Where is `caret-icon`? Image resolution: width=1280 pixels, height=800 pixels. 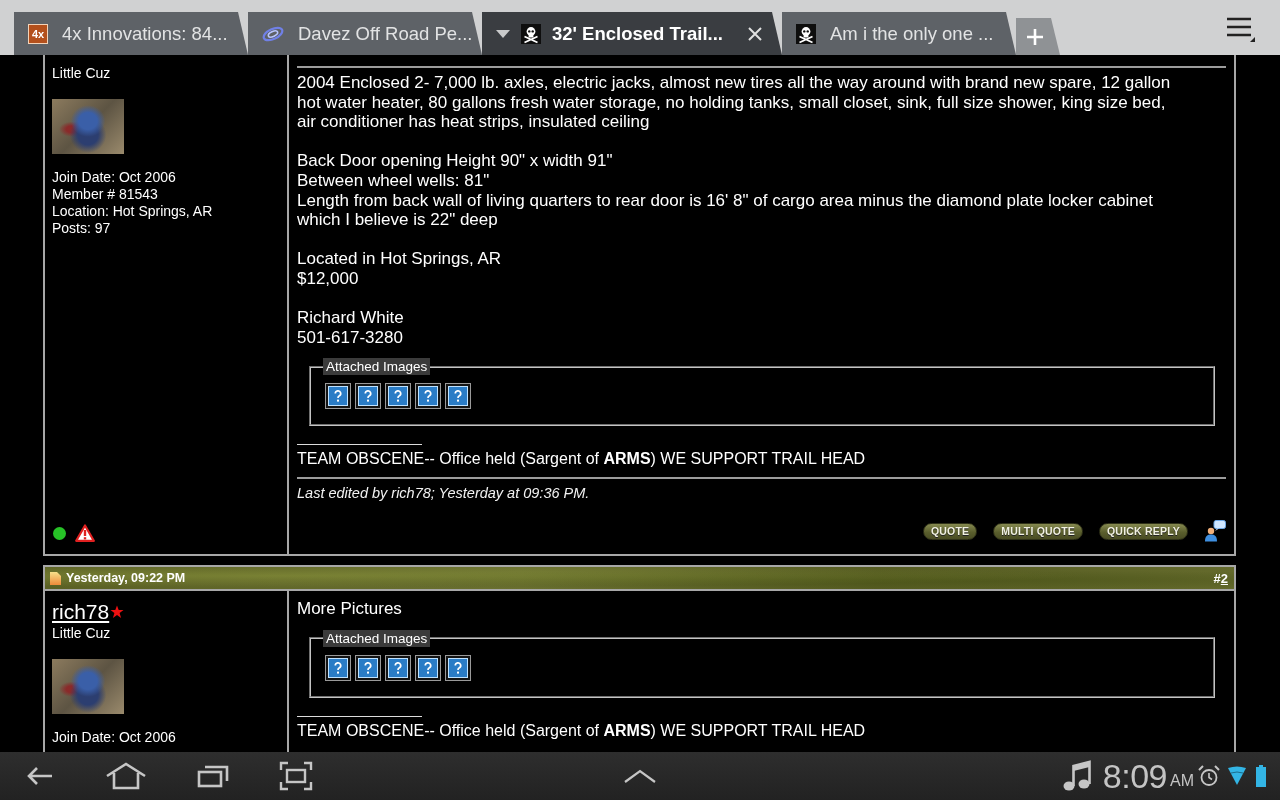 caret-icon is located at coordinates (503, 33).